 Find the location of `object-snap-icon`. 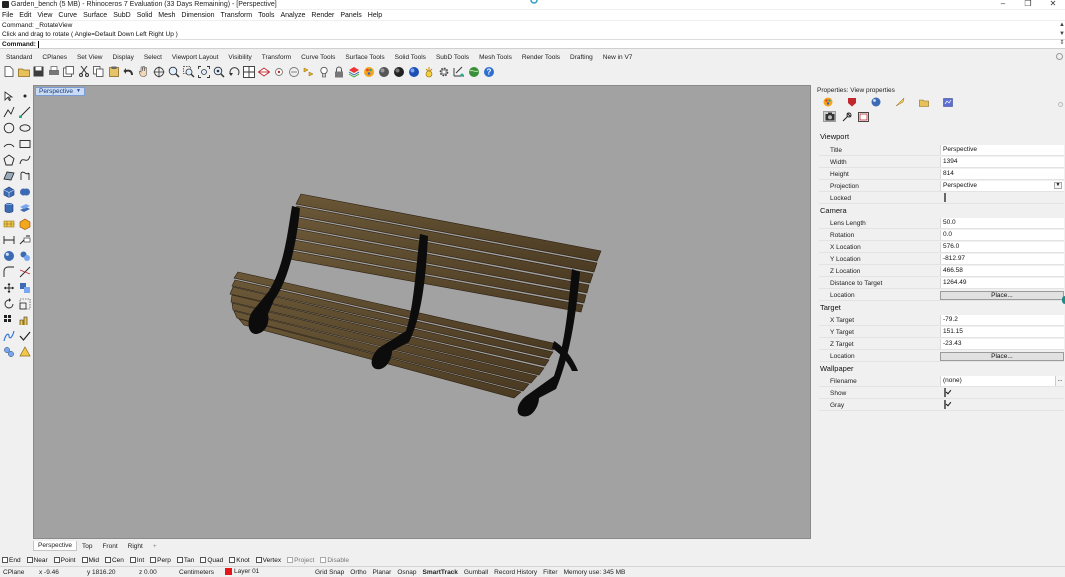

object-snap-icon is located at coordinates (278, 71).